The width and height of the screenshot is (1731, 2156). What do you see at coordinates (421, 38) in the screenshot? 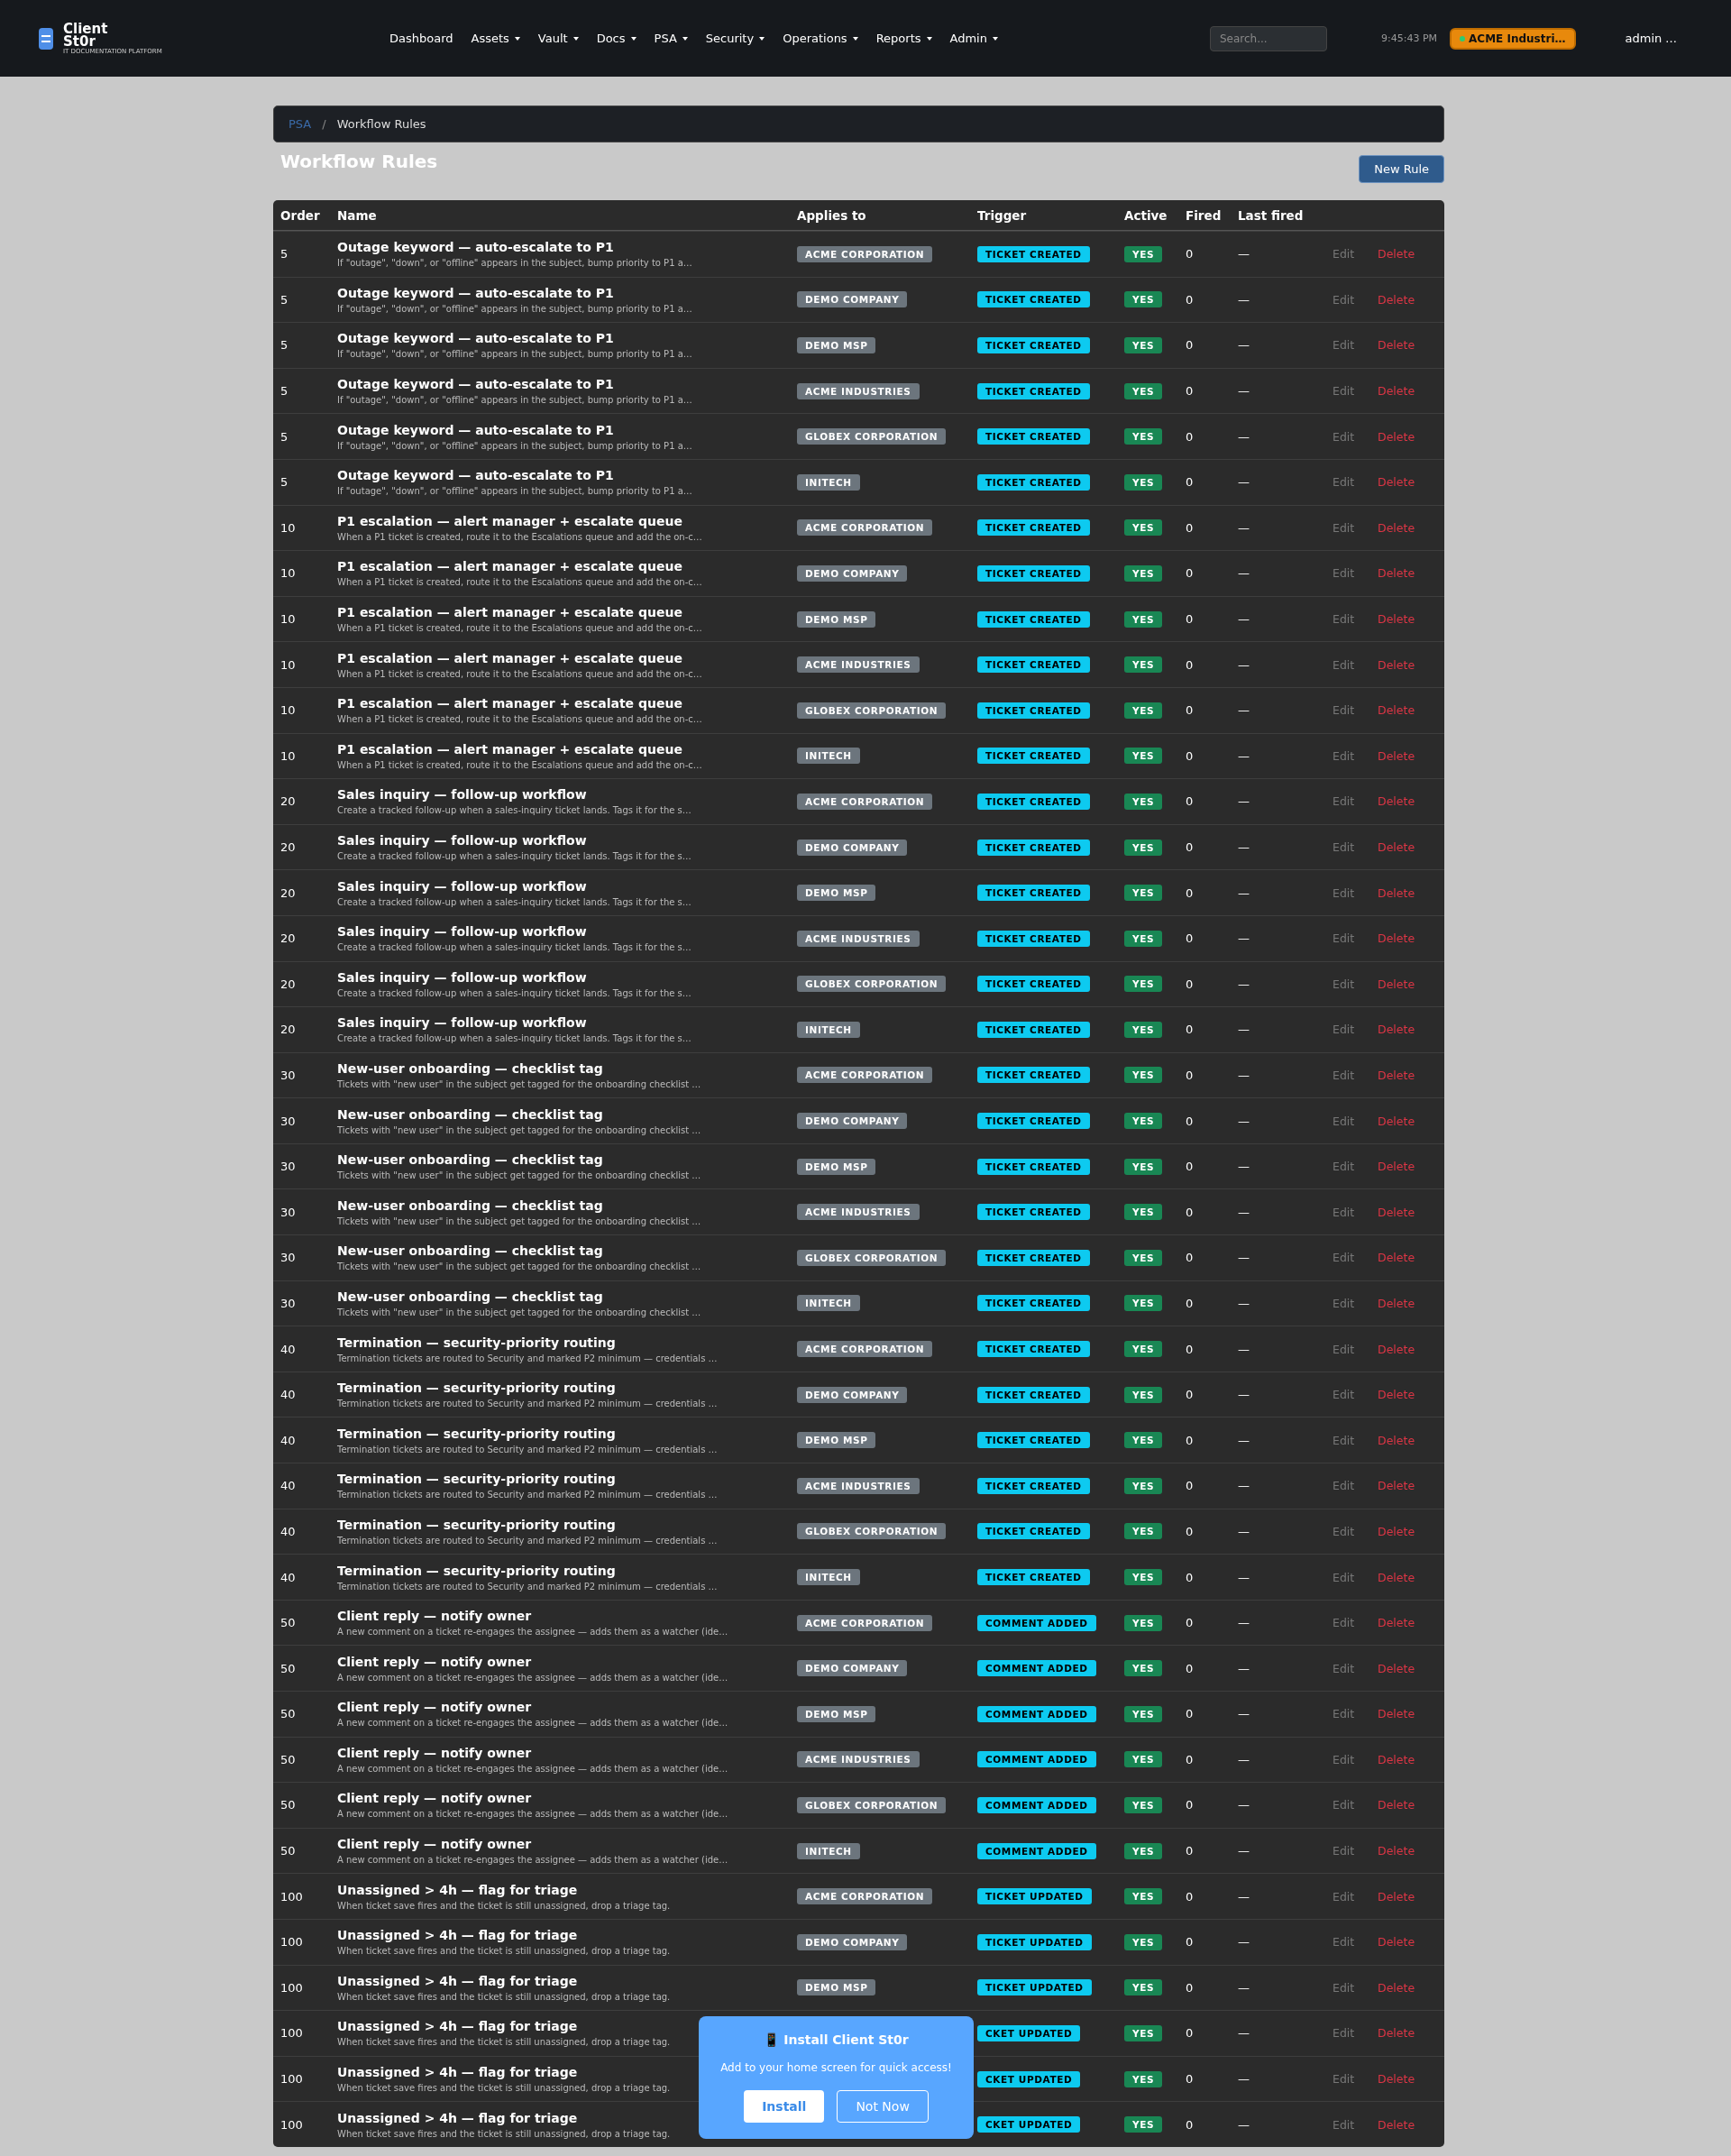
I see `nav-menu-item: Dashboard` at bounding box center [421, 38].